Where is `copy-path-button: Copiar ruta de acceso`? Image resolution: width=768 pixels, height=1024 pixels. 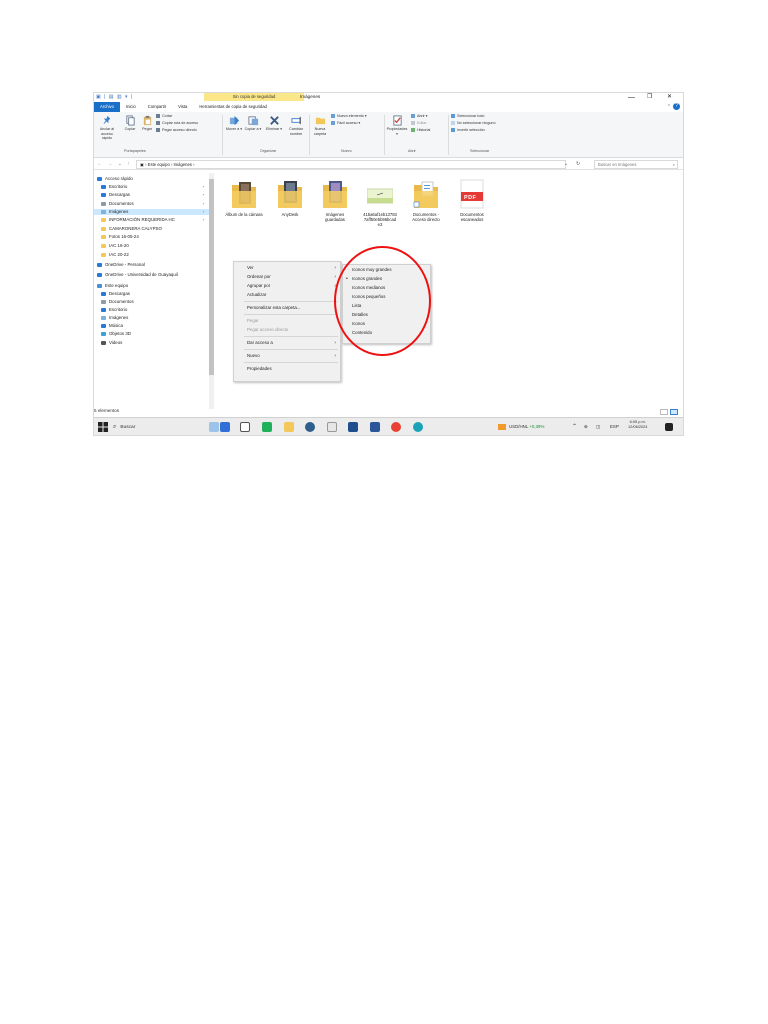 copy-path-button: Copiar ruta de acceso is located at coordinates (177, 123).